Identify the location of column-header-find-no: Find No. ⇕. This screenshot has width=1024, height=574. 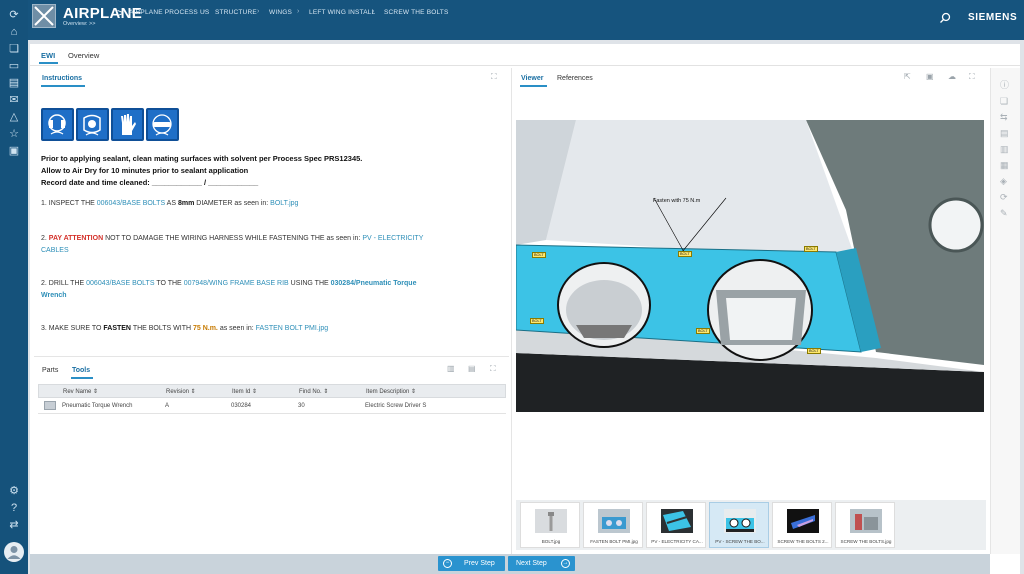
(313, 391).